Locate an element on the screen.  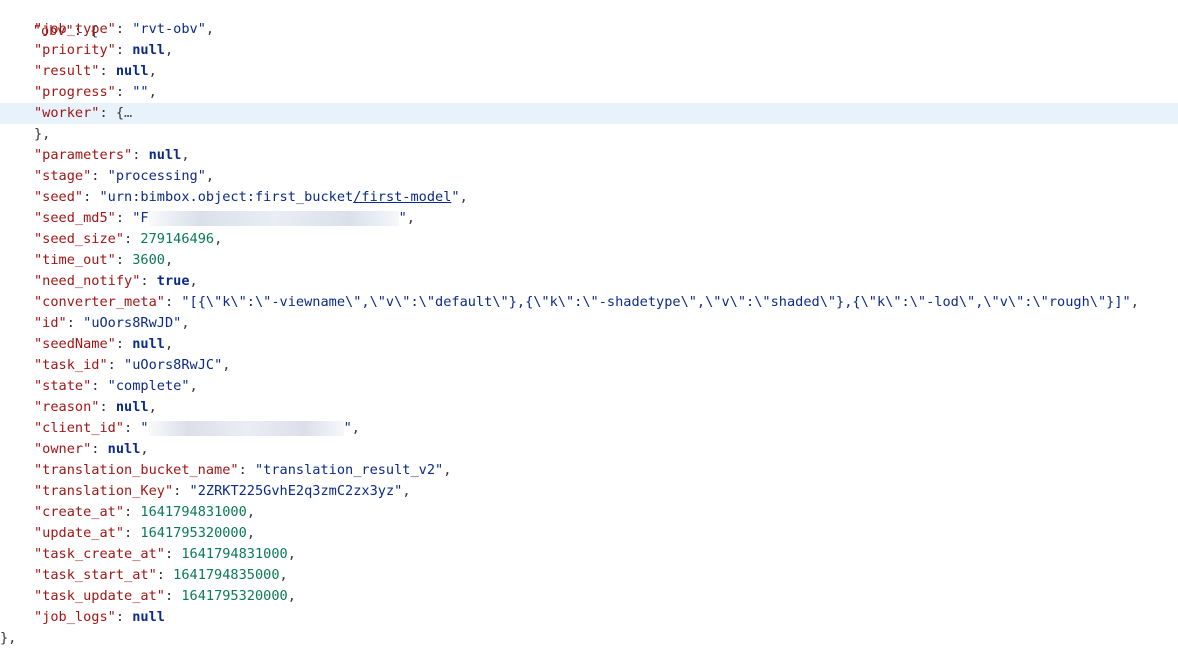
json-line-progress: "progress": "", is located at coordinates (95, 92).